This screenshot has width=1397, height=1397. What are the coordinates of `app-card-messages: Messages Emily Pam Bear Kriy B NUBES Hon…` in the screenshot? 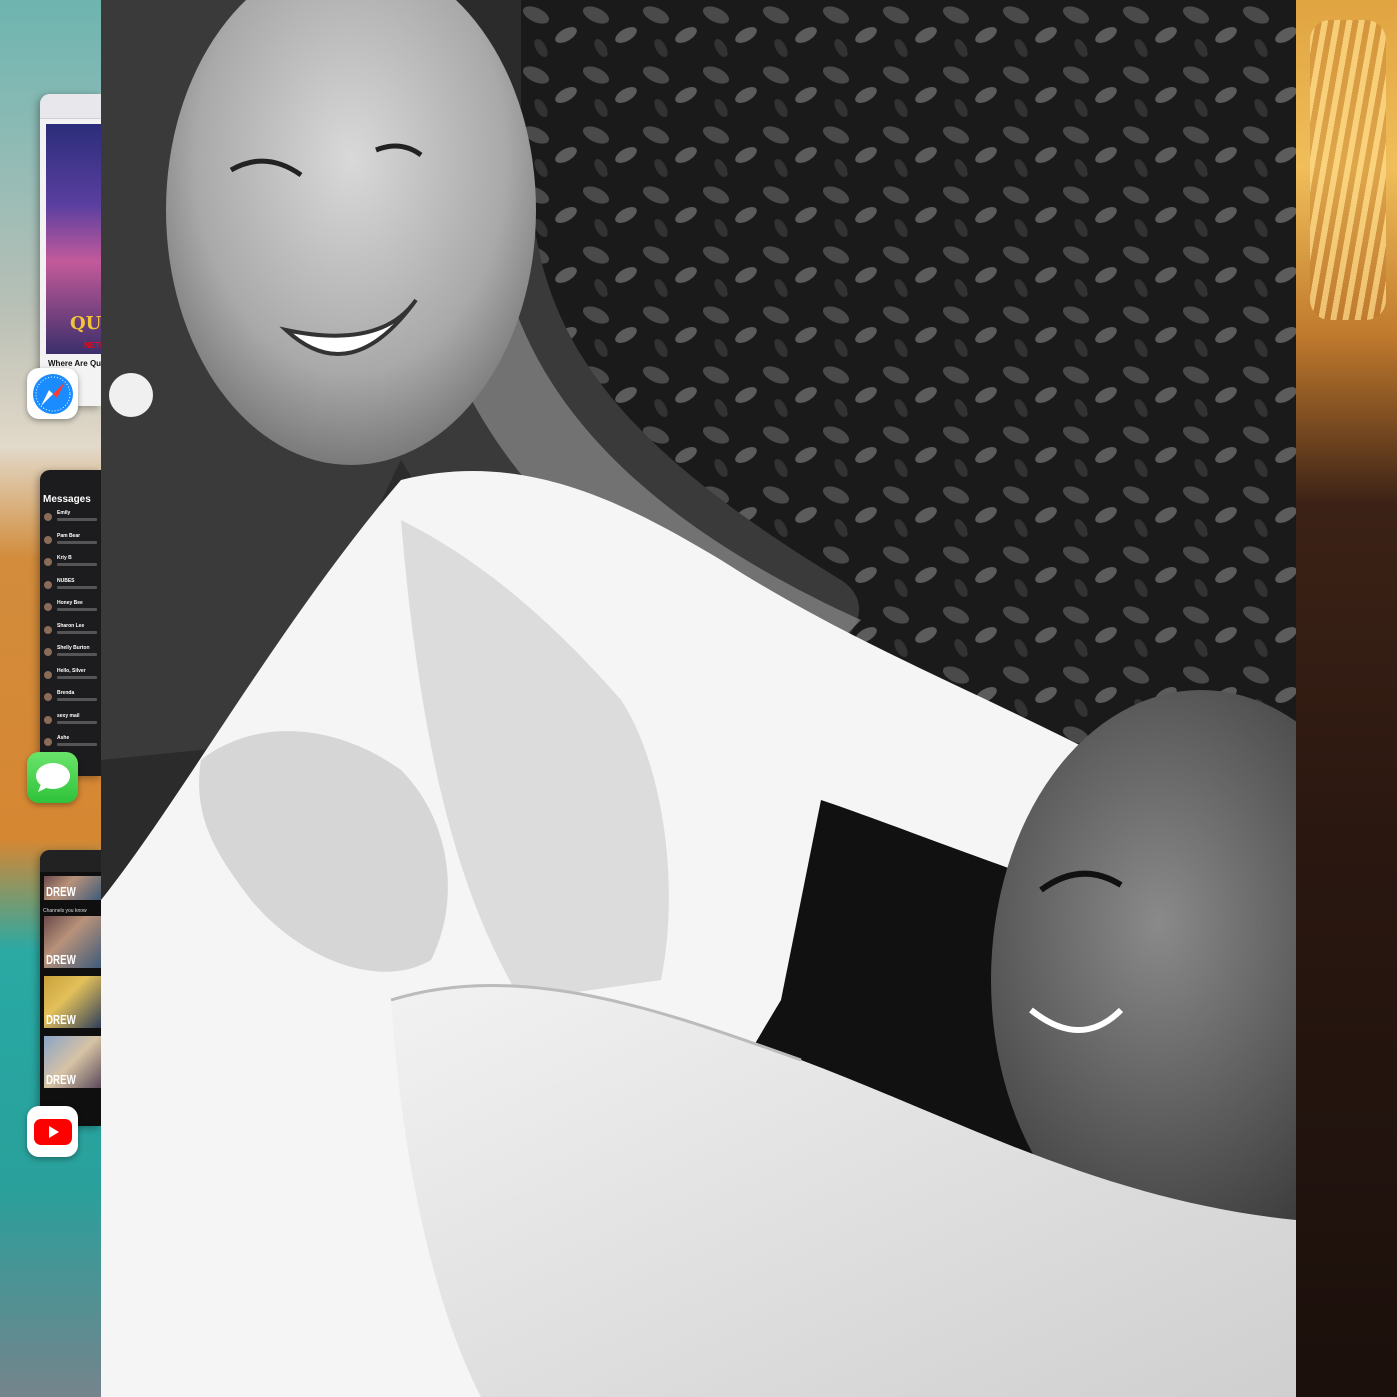 It's located at (70, 623).